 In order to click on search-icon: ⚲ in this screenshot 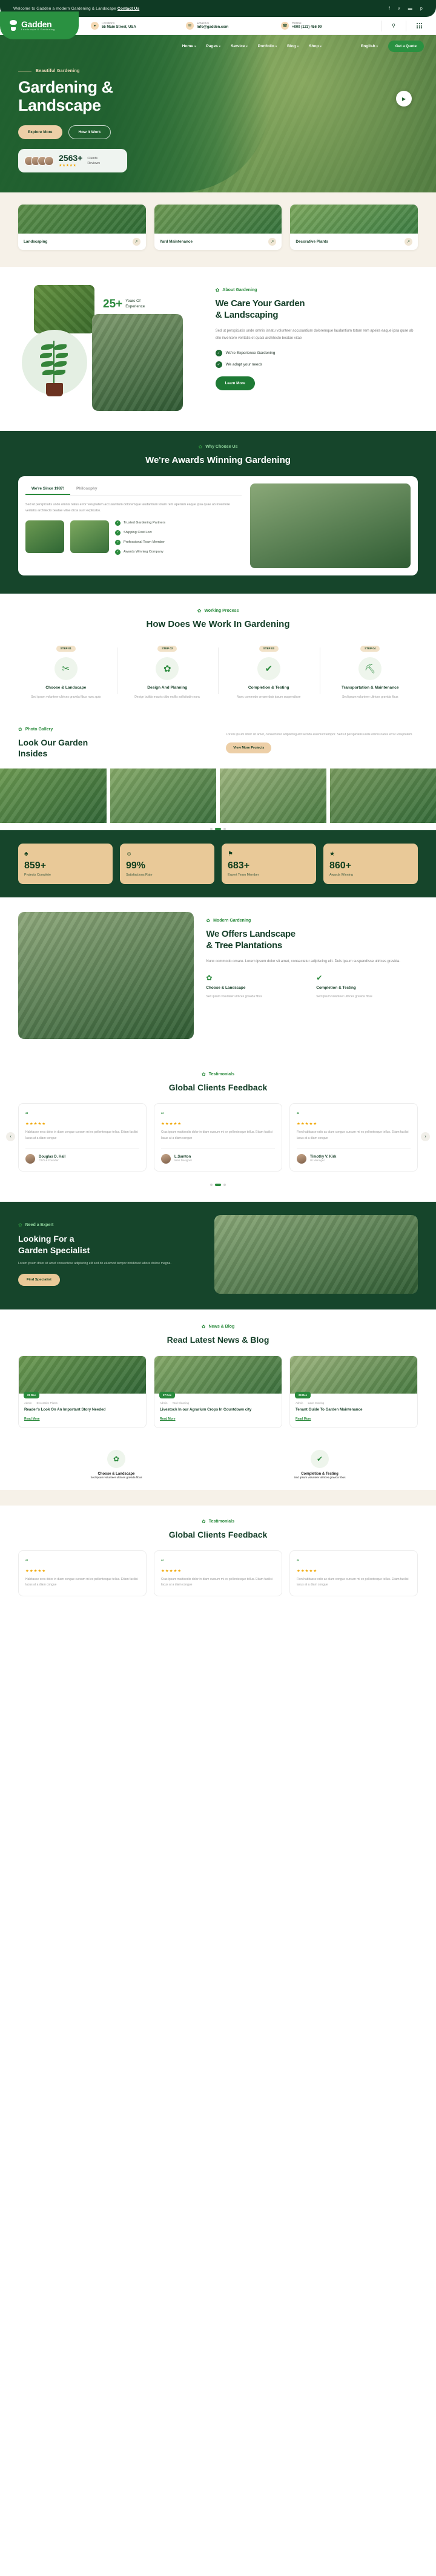, I will do `click(393, 25)`.